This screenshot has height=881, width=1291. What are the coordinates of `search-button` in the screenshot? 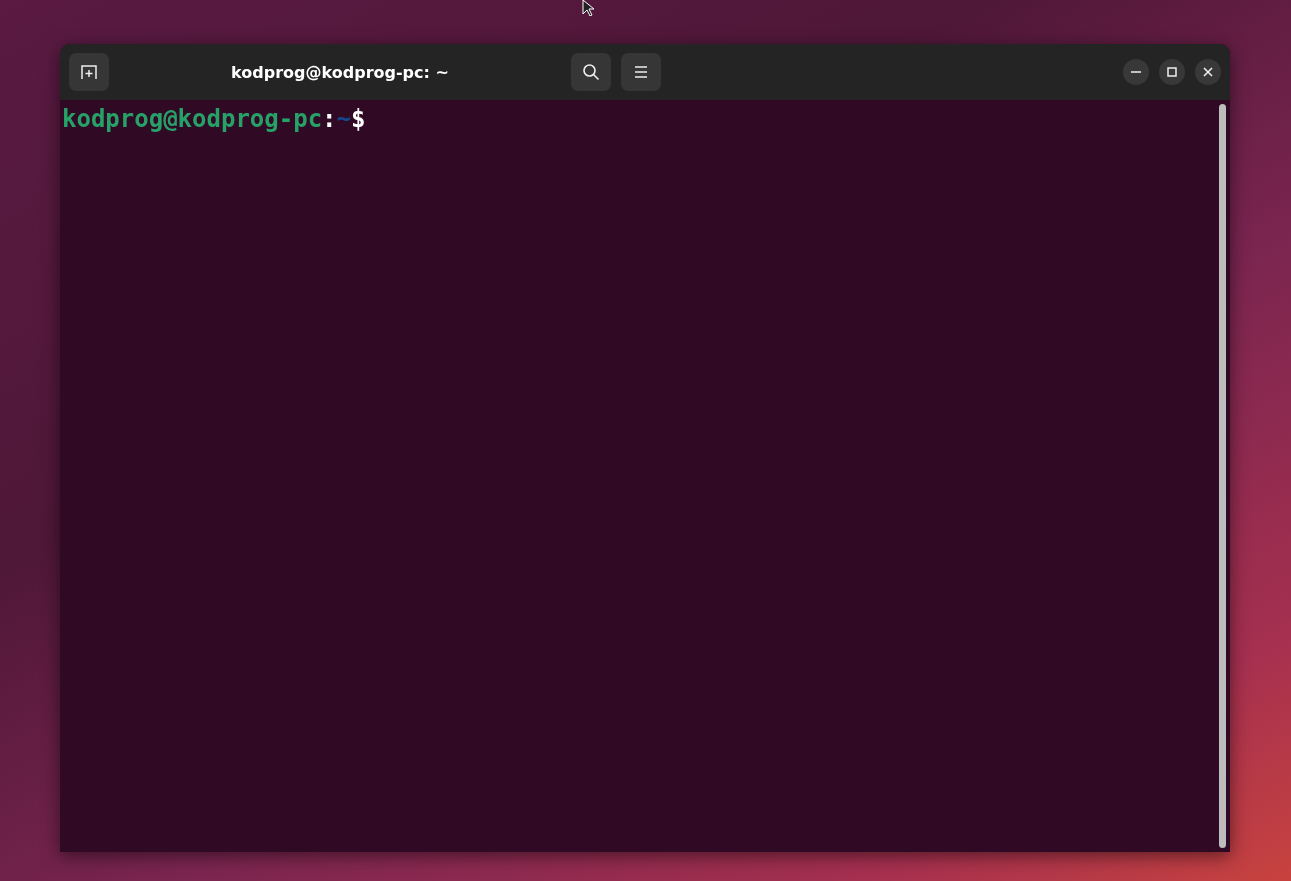 It's located at (591, 72).